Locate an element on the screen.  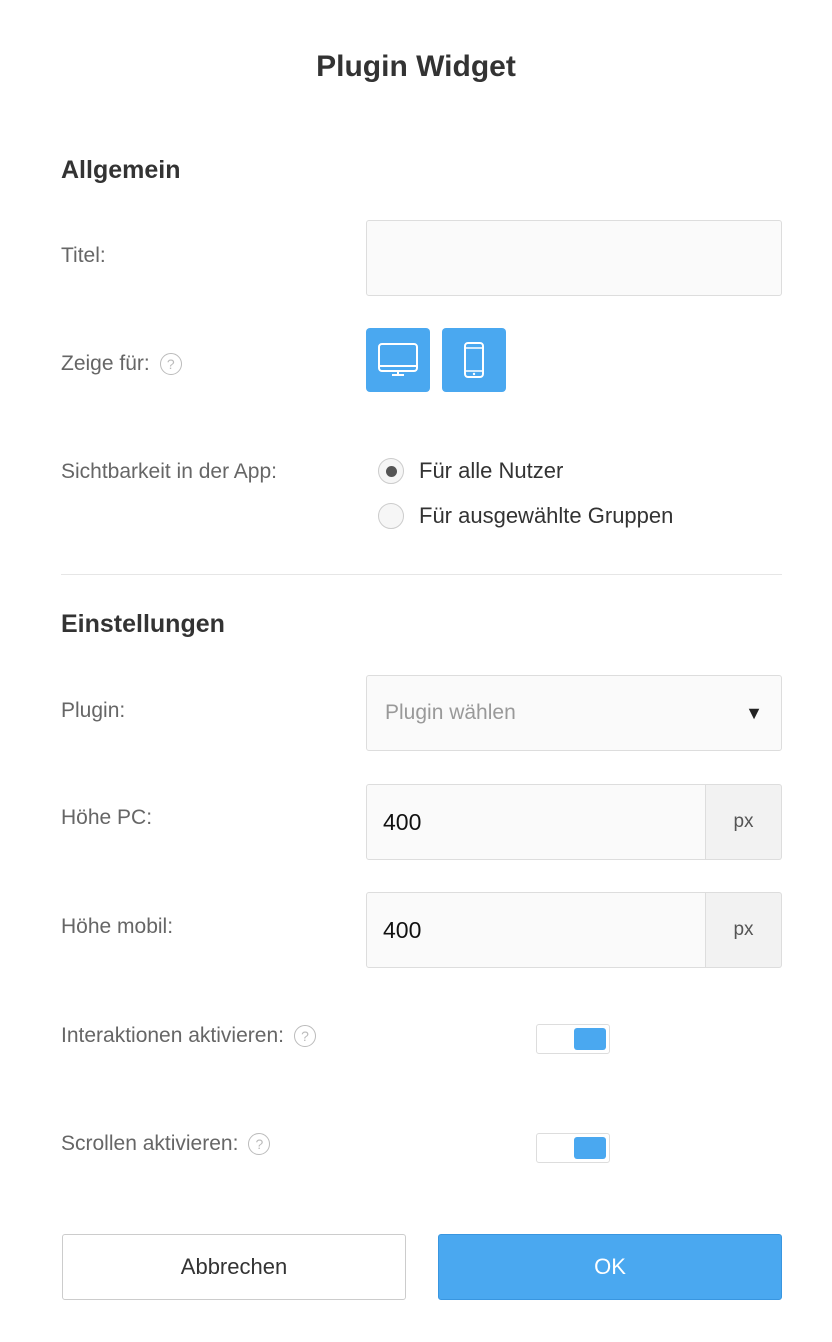
cancel-button: Abbrechen is located at coordinates (234, 1267).